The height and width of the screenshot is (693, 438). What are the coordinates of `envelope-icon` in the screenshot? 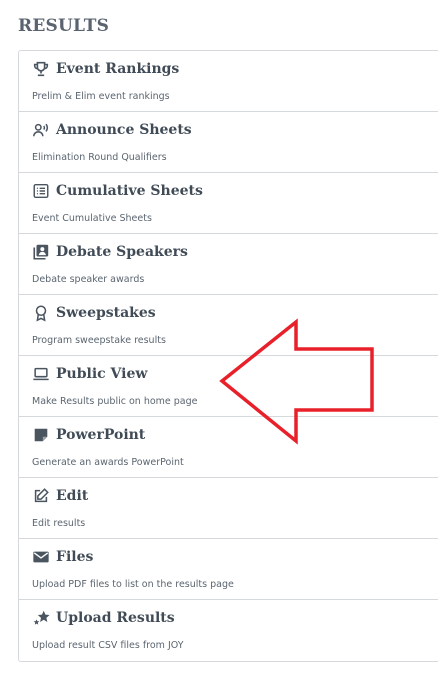 It's located at (41, 557).